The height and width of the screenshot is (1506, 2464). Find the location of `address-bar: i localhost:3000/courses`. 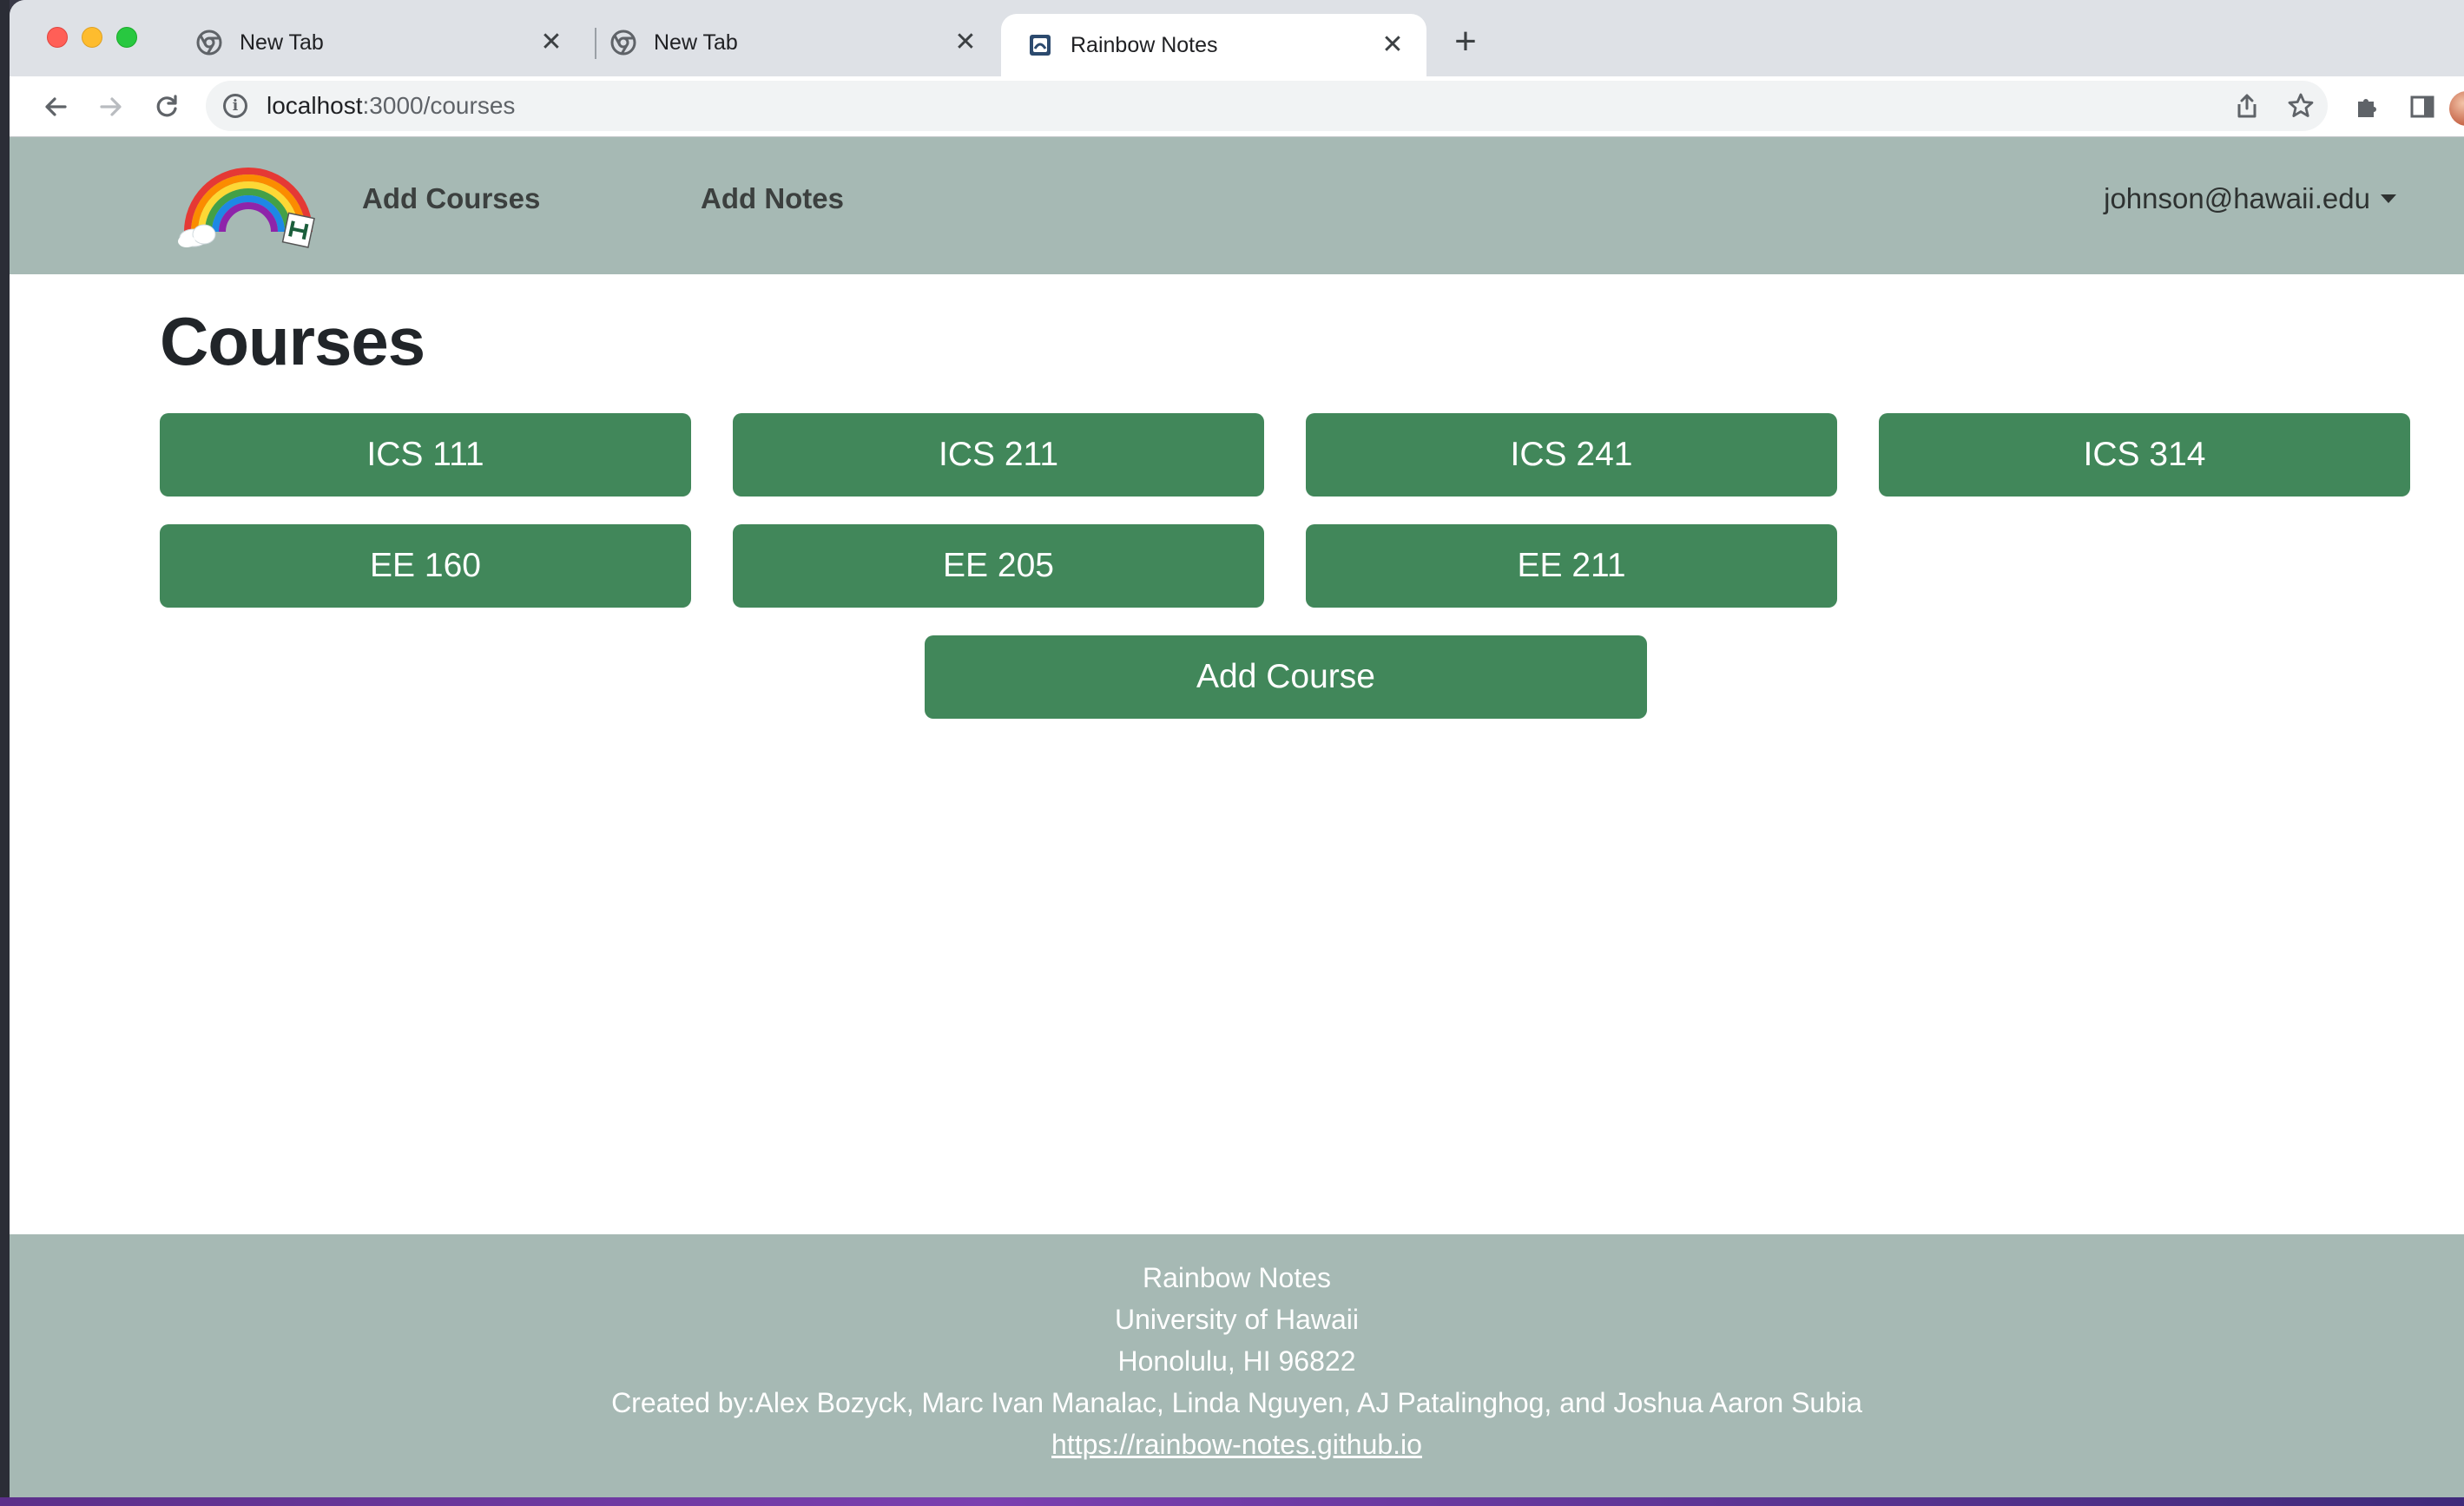

address-bar: i localhost:3000/courses is located at coordinates (1267, 106).